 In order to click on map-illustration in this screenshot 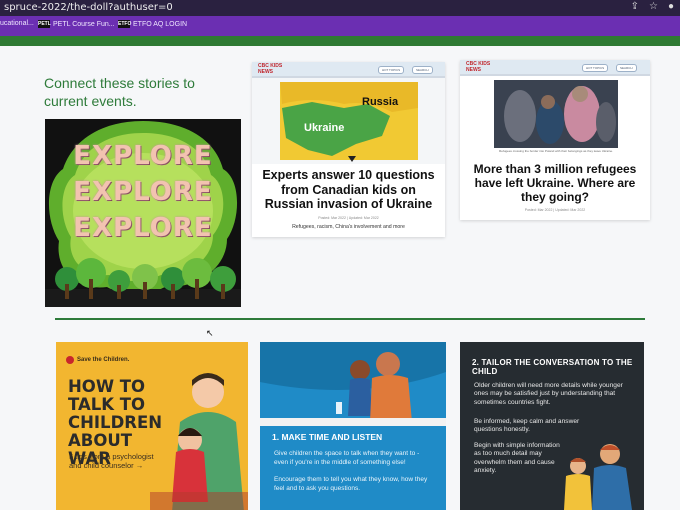, I will do `click(349, 122)`.